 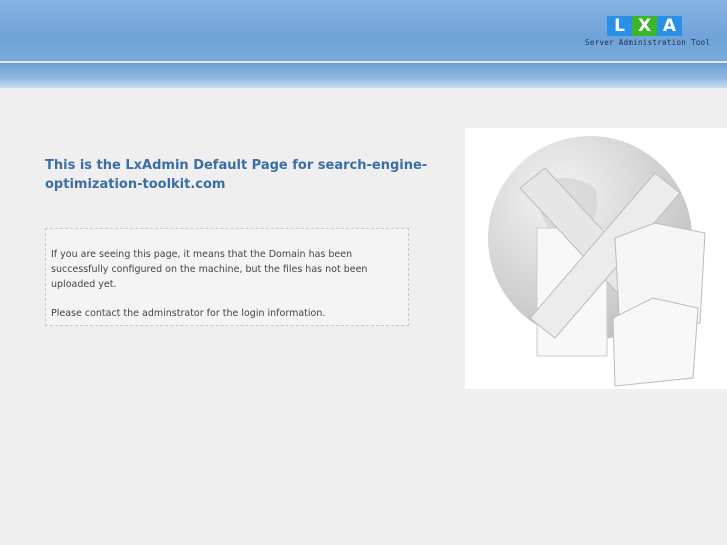 I want to click on logo-letter: L, so click(x=619, y=26).